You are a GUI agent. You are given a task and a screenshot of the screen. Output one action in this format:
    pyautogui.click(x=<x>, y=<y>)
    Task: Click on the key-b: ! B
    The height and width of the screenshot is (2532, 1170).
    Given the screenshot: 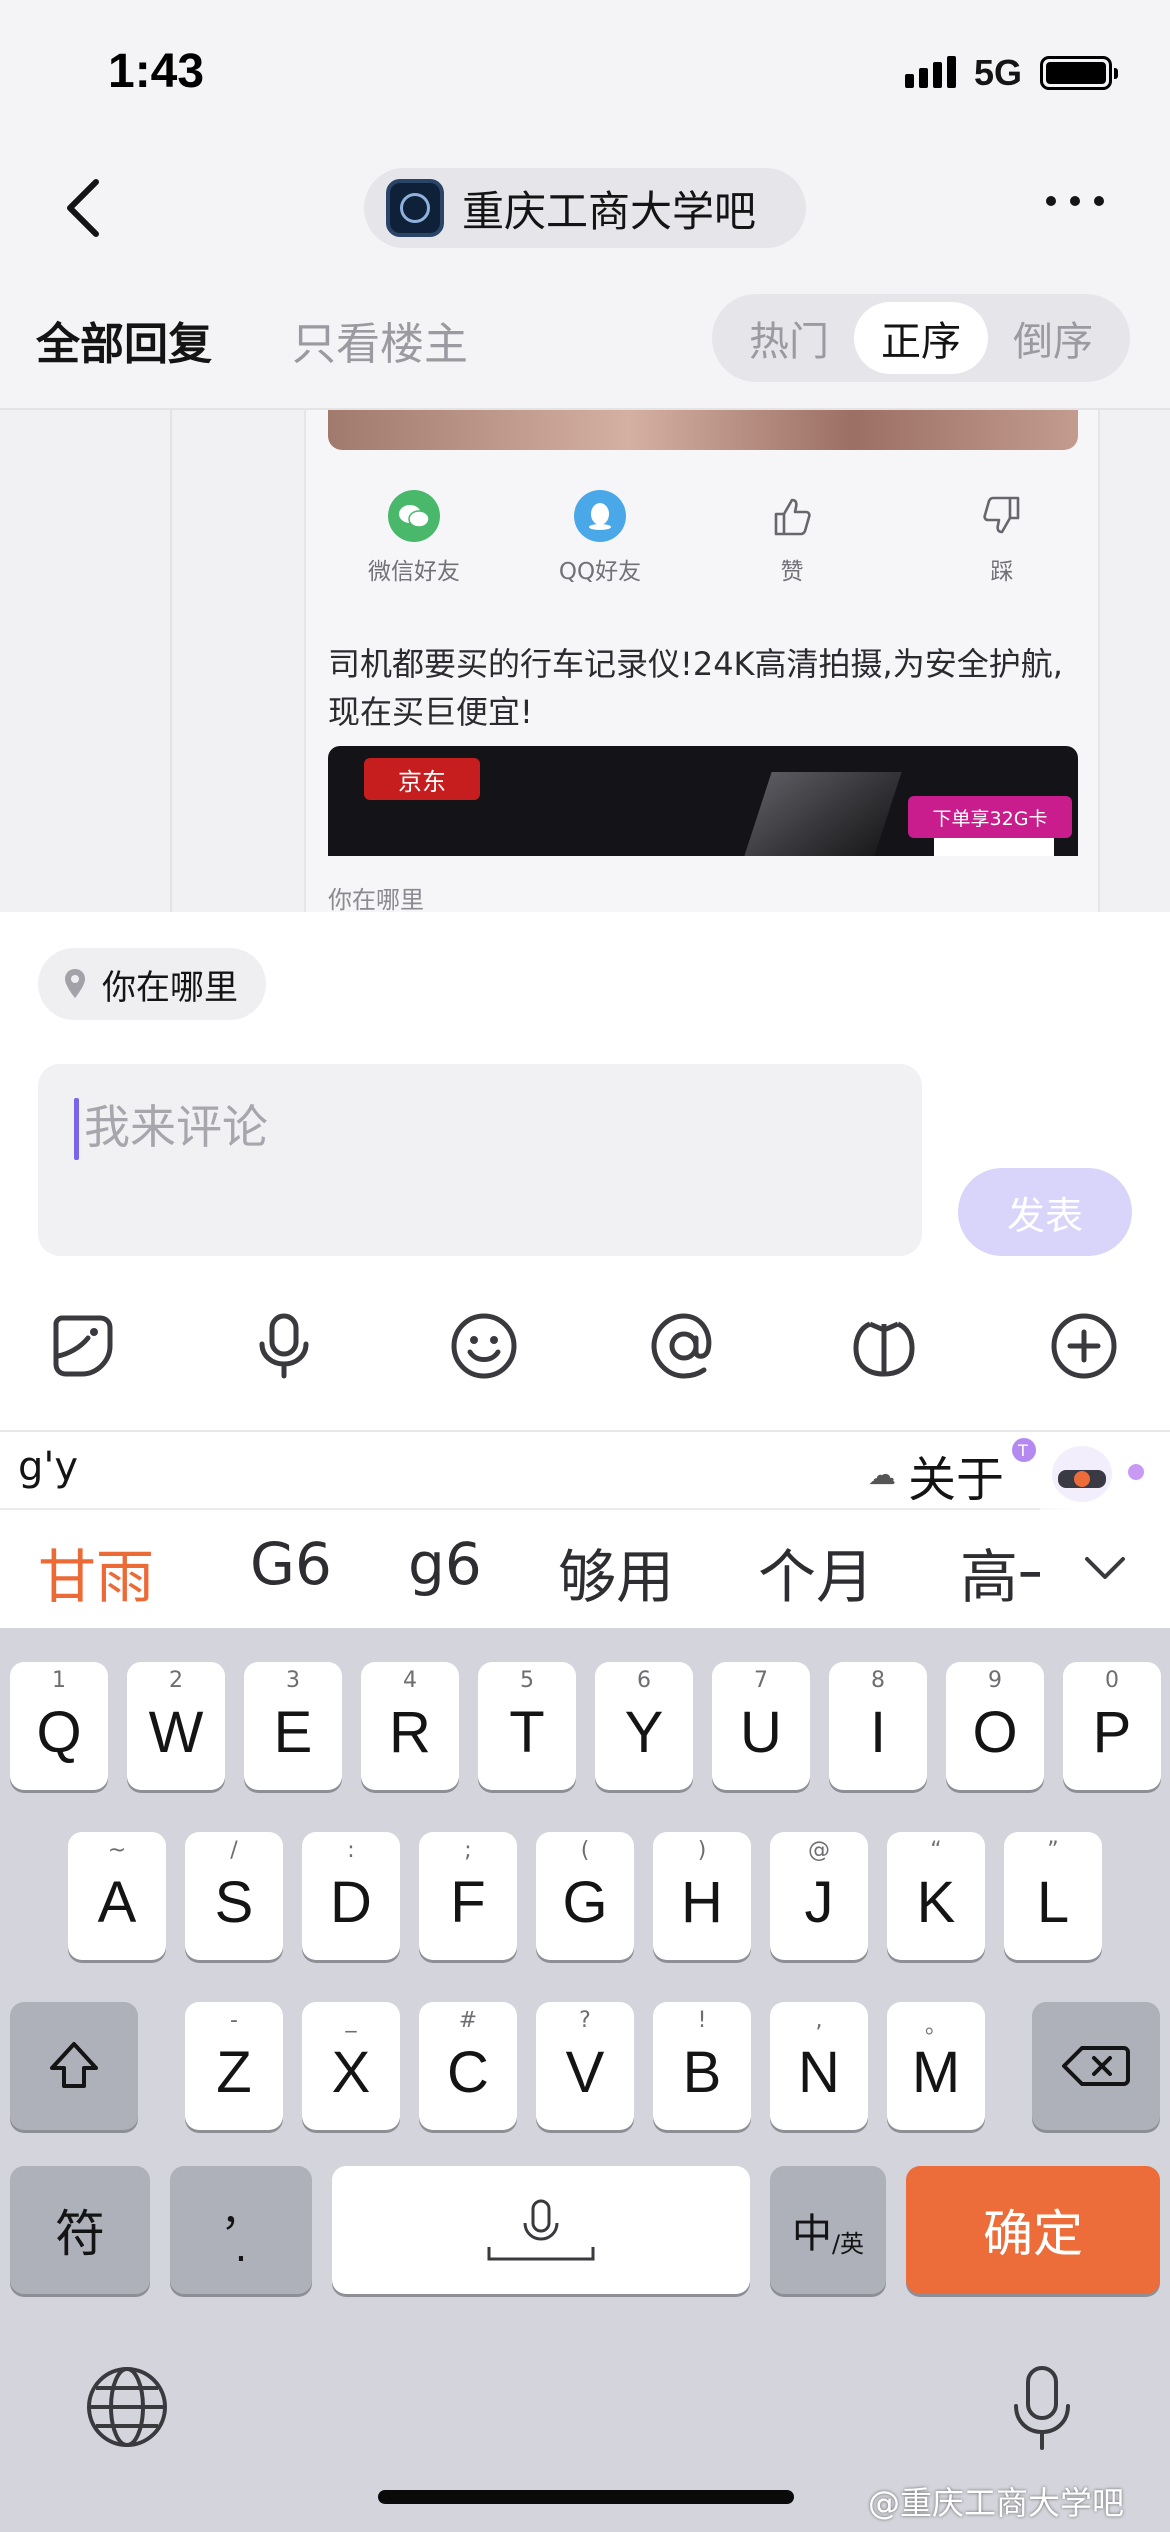 What is the action you would take?
    pyautogui.click(x=702, y=2066)
    